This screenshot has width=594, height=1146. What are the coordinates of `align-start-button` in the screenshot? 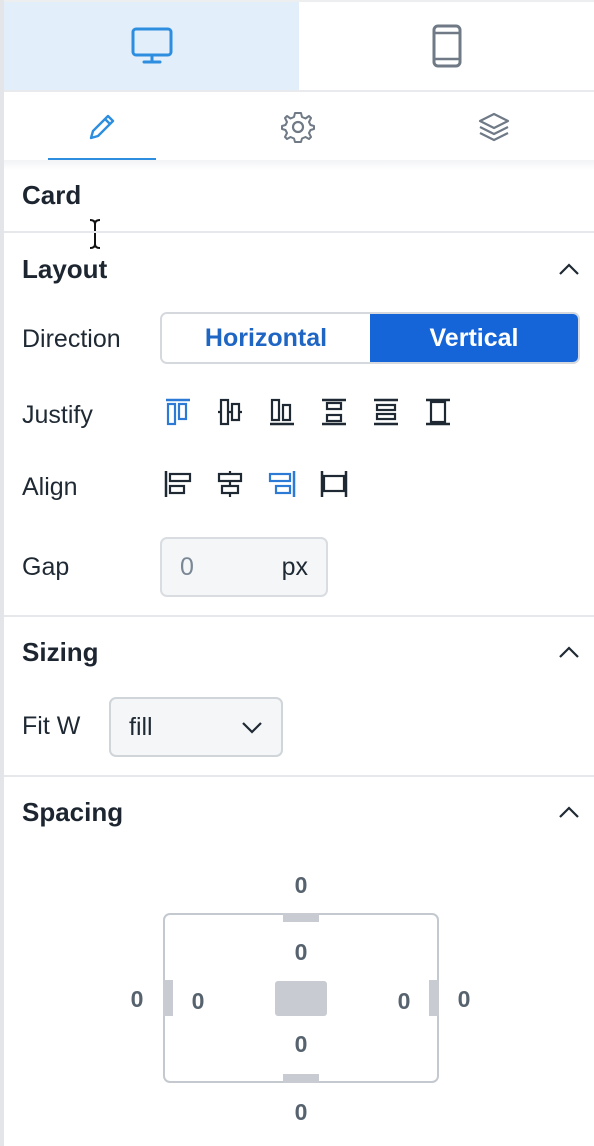 It's located at (189, 484).